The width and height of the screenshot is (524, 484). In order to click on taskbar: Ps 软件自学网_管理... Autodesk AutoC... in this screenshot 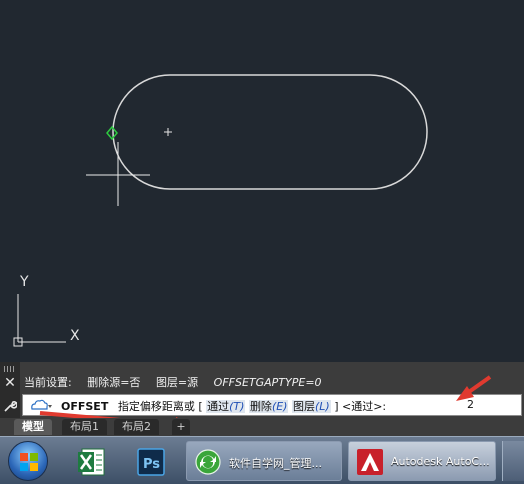, I will do `click(262, 460)`.